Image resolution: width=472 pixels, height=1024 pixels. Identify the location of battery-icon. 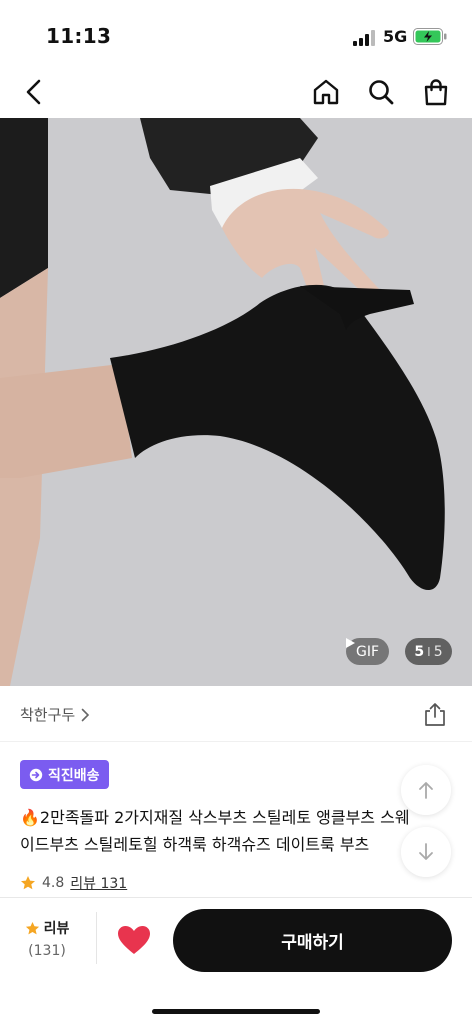
(430, 36).